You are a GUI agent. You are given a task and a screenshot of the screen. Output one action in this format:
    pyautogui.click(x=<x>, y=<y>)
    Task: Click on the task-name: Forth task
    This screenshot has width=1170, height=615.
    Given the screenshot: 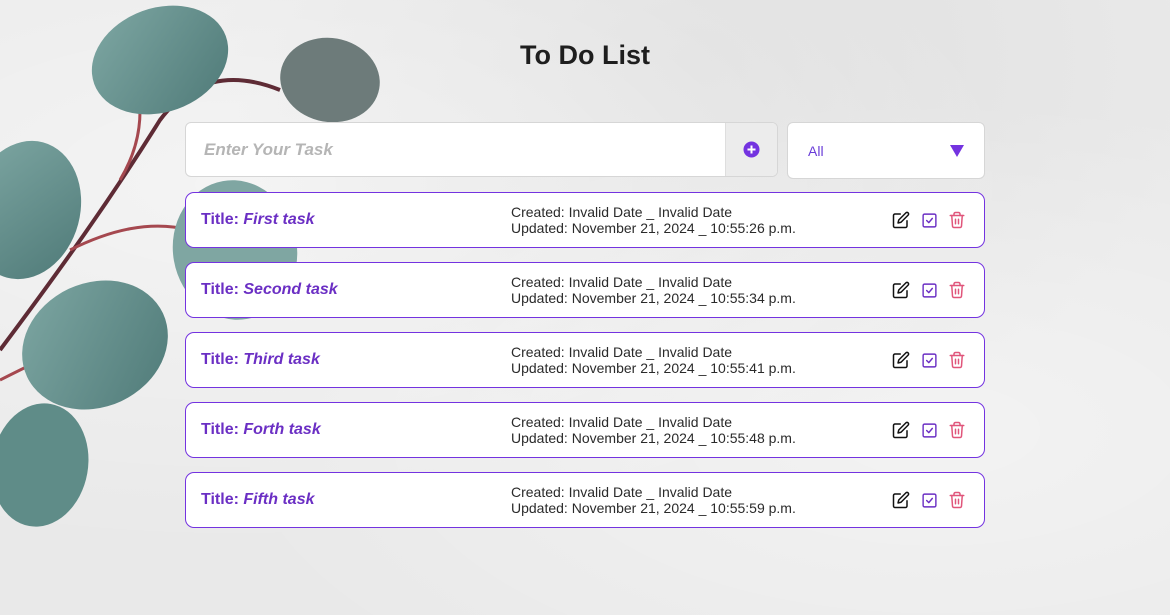 What is the action you would take?
    pyautogui.click(x=282, y=429)
    